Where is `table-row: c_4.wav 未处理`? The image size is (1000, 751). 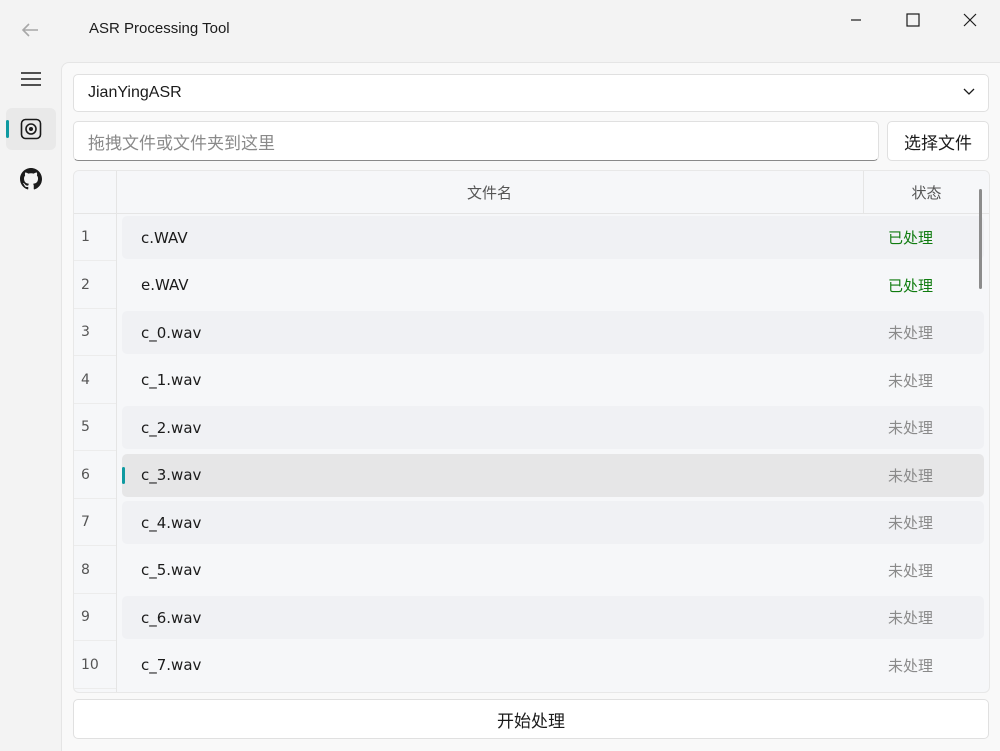 table-row: c_4.wav 未处理 is located at coordinates (553, 522).